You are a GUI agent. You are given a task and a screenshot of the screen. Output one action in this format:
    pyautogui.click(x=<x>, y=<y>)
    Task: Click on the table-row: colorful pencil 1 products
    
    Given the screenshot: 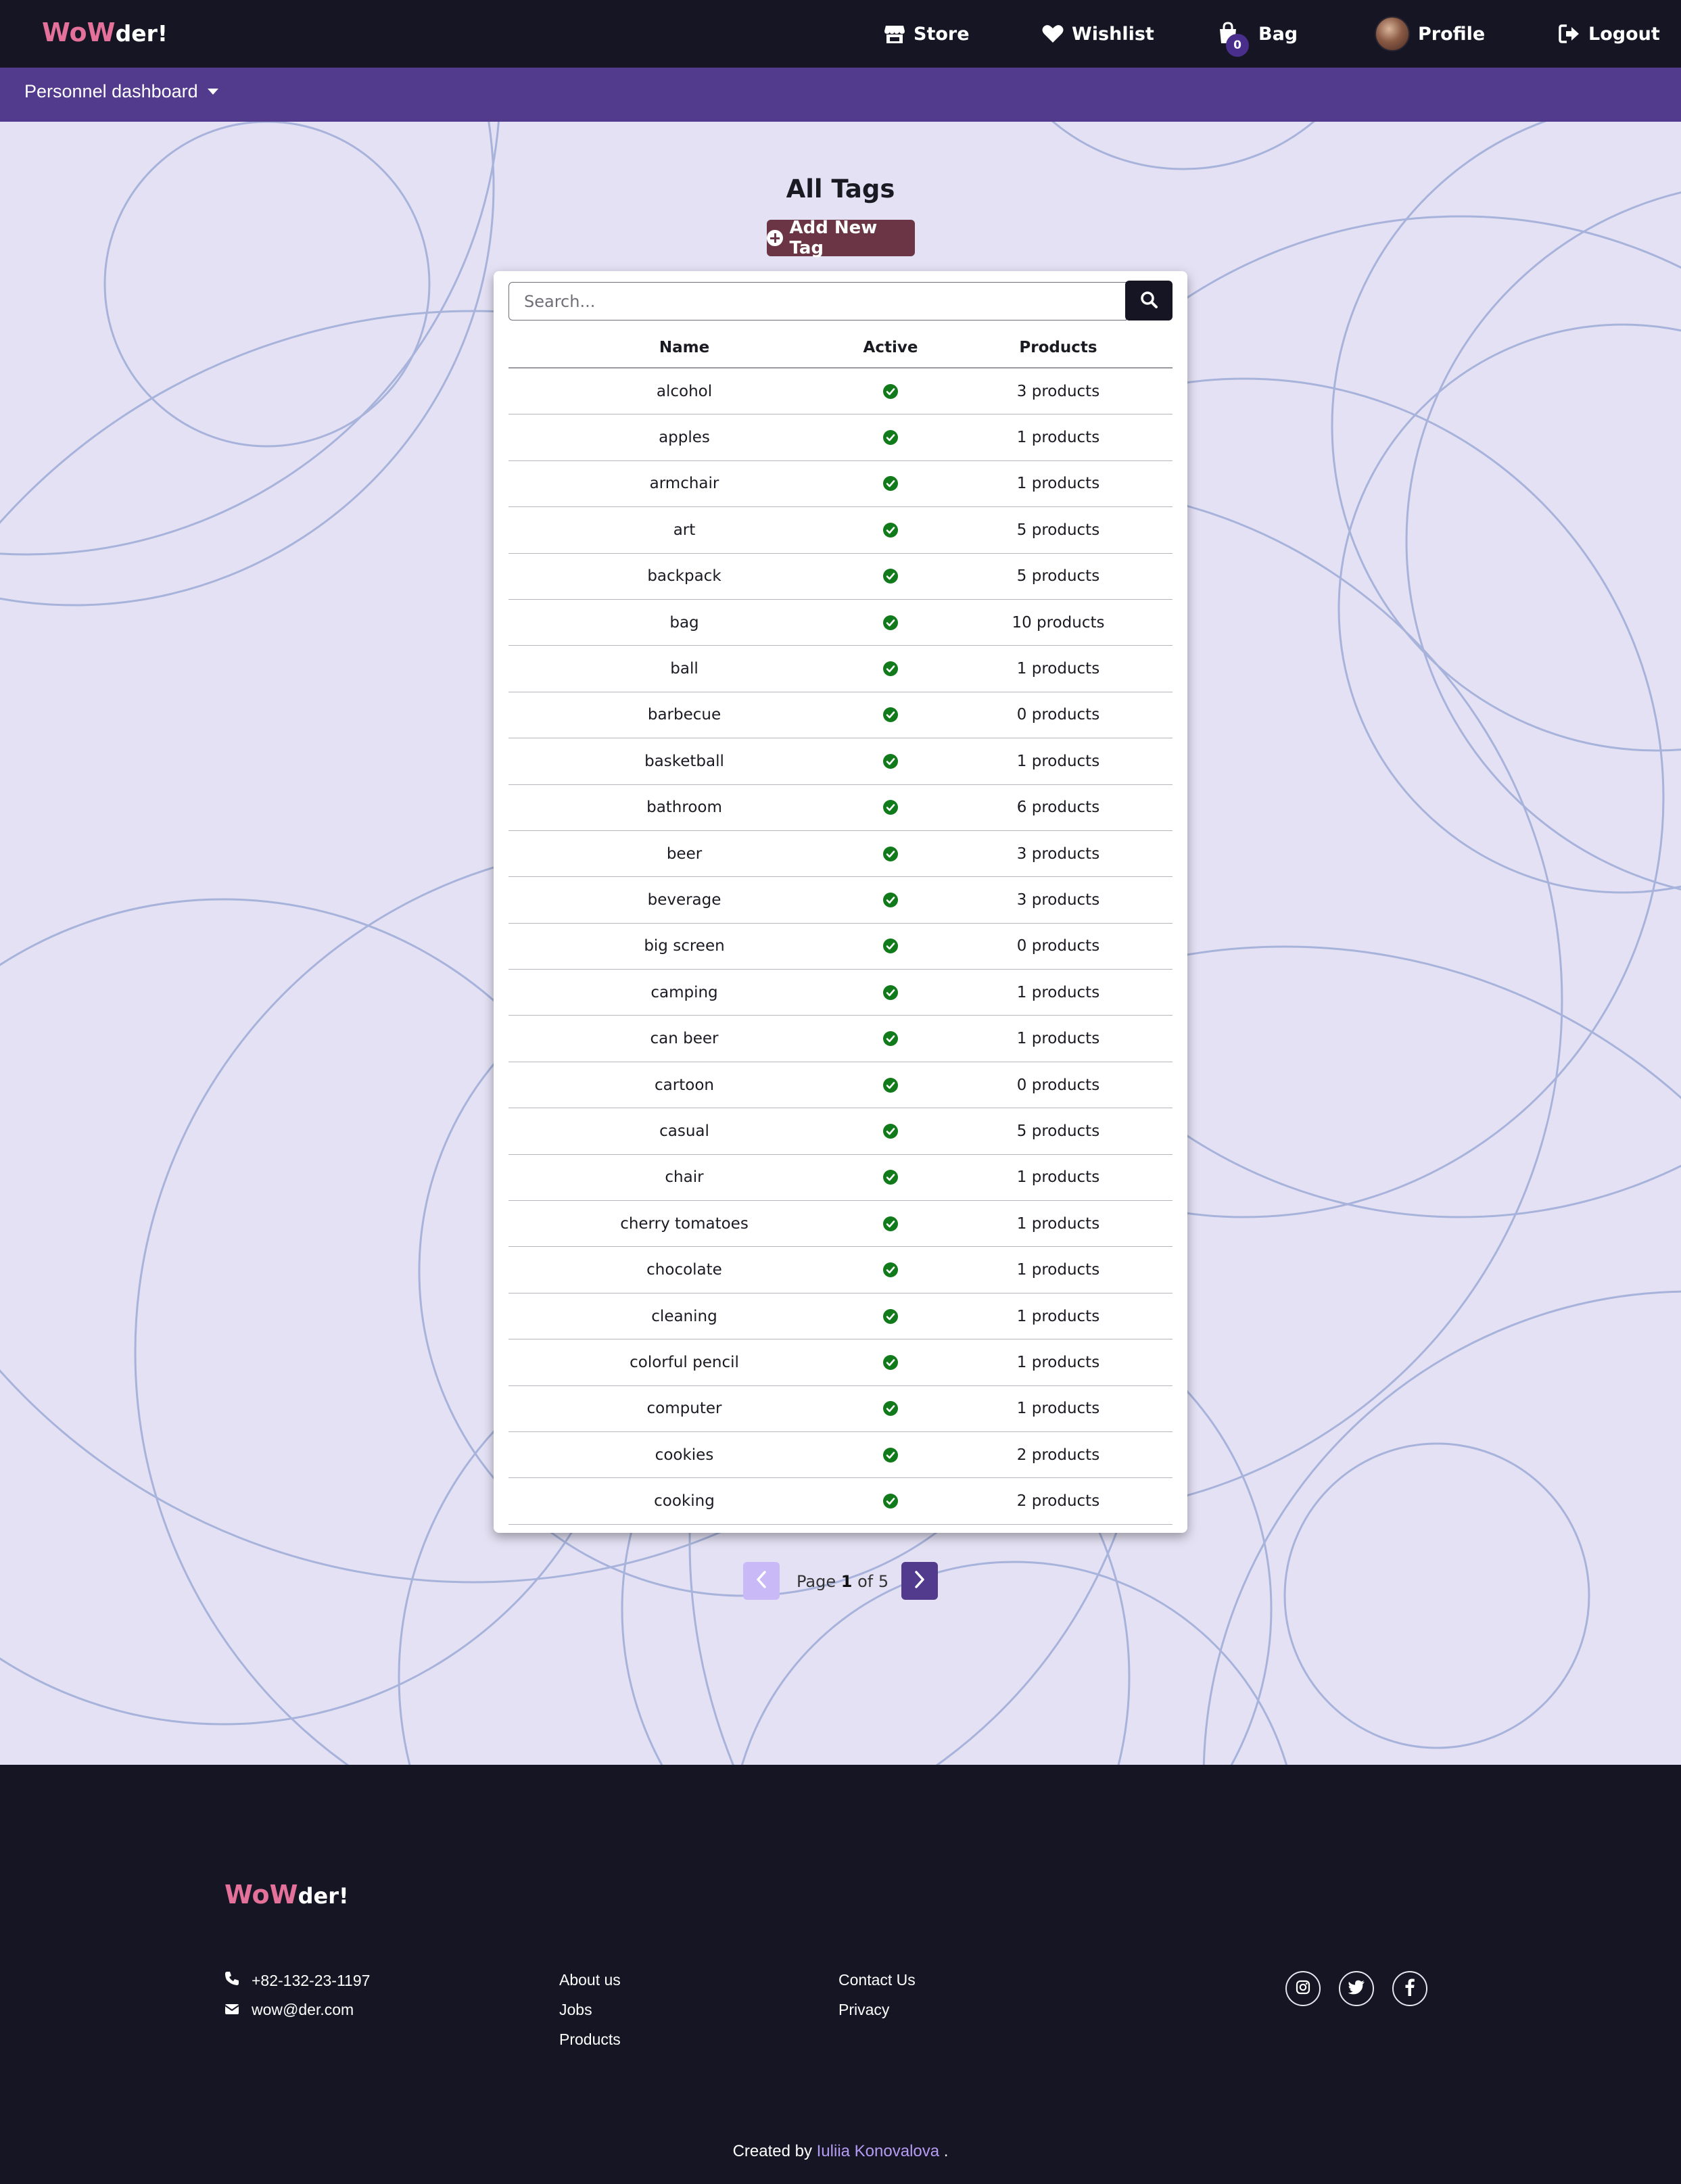 What is the action you would take?
    pyautogui.click(x=841, y=1362)
    